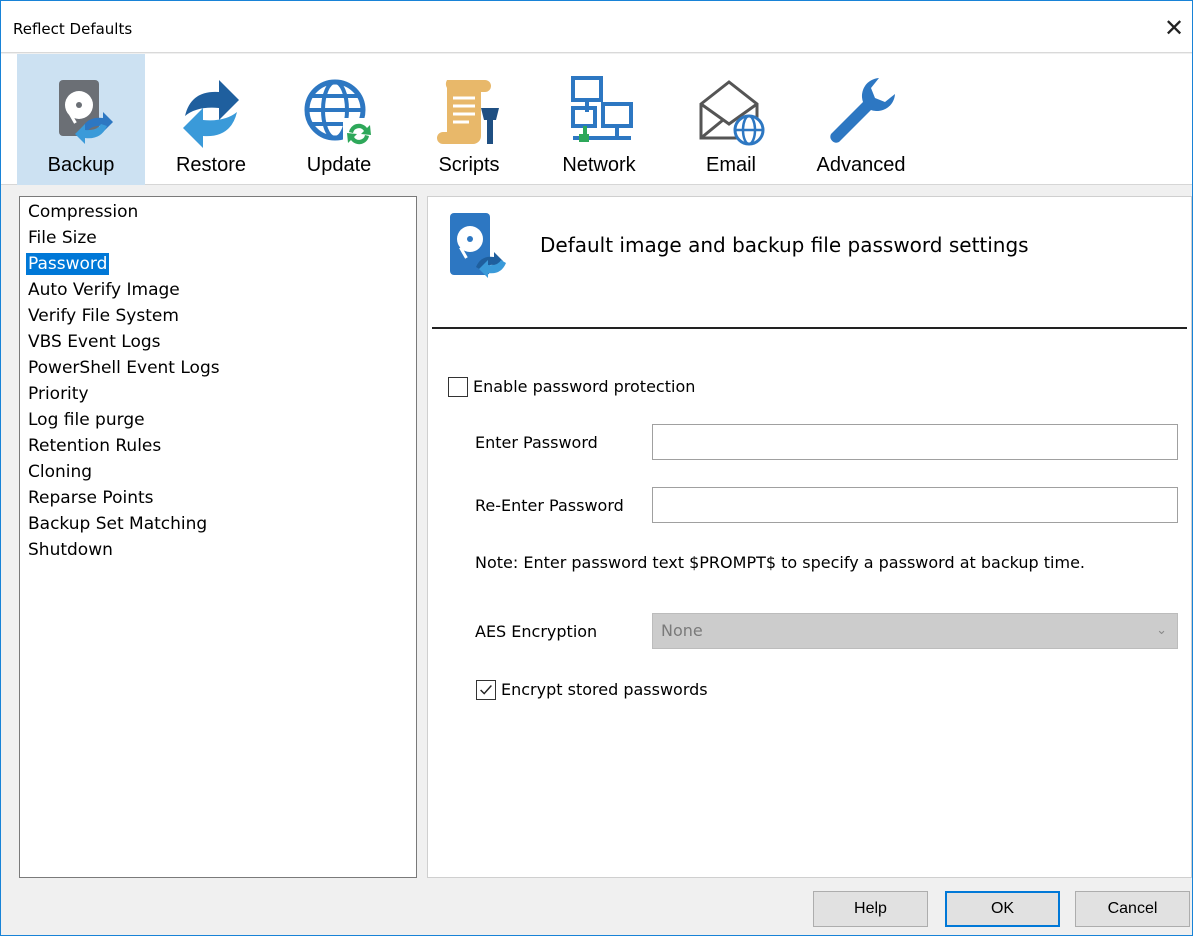 The image size is (1193, 936). I want to click on toolbar-backup: Backup, so click(81, 119).